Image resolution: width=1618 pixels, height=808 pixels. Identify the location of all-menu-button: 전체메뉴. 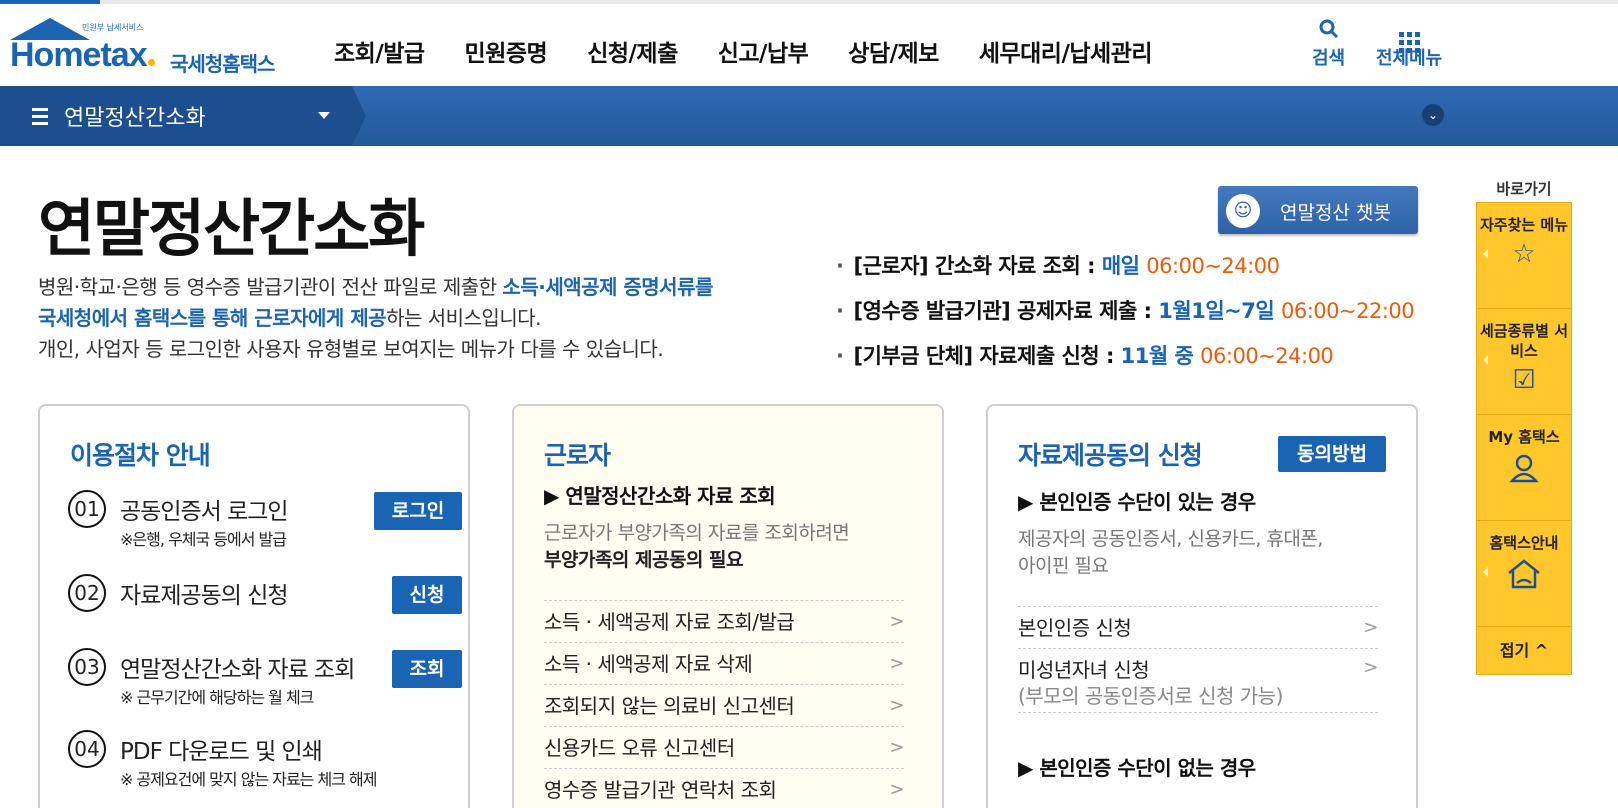
(1409, 44).